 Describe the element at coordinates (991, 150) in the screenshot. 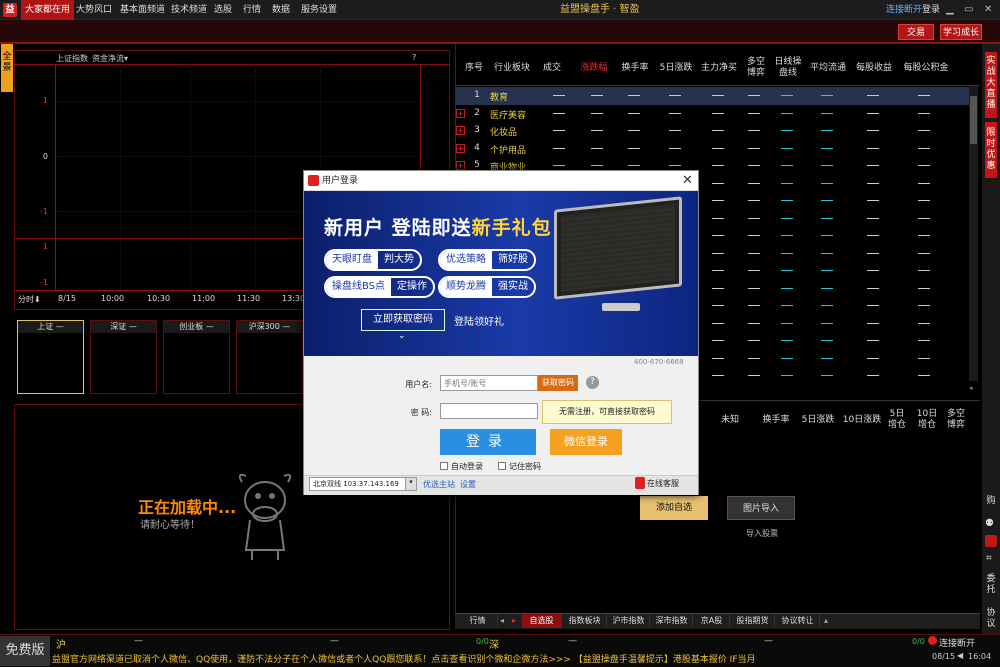

I see `limited-offer-tab: 限时优惠` at that location.